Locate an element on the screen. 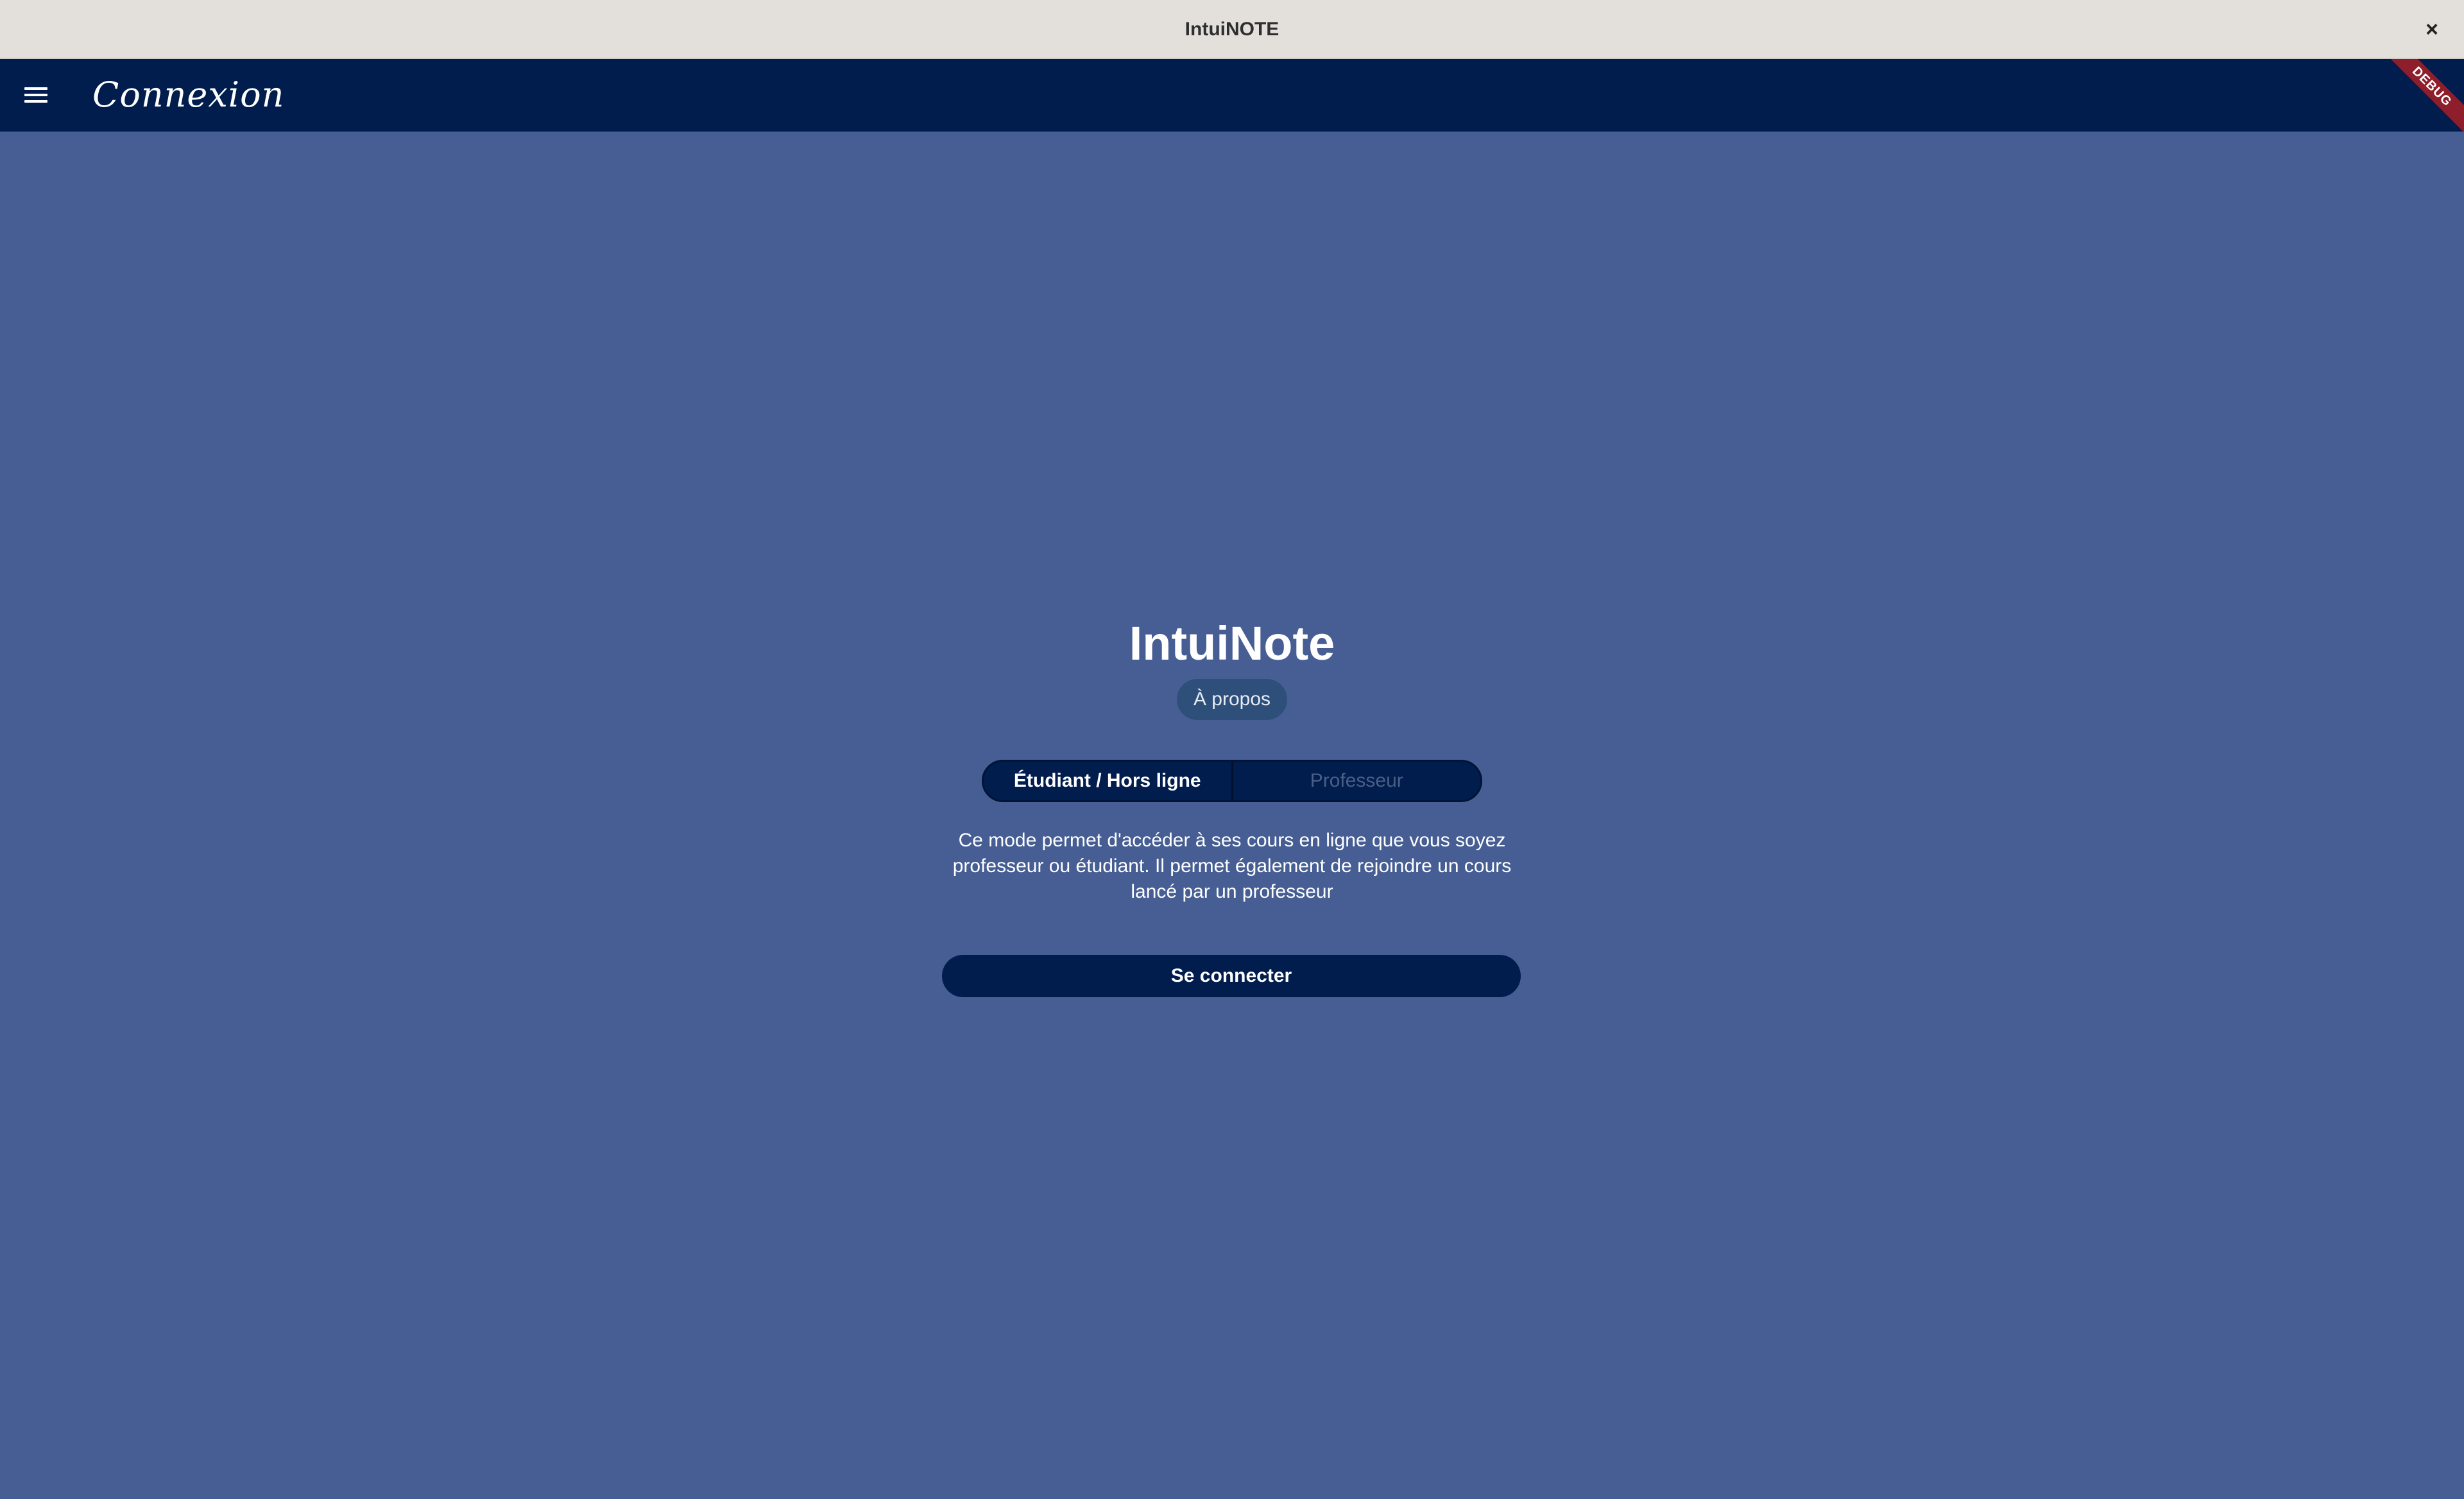 The height and width of the screenshot is (1499, 2464). debug-banner: DEBUG is located at coordinates (2420, 95).